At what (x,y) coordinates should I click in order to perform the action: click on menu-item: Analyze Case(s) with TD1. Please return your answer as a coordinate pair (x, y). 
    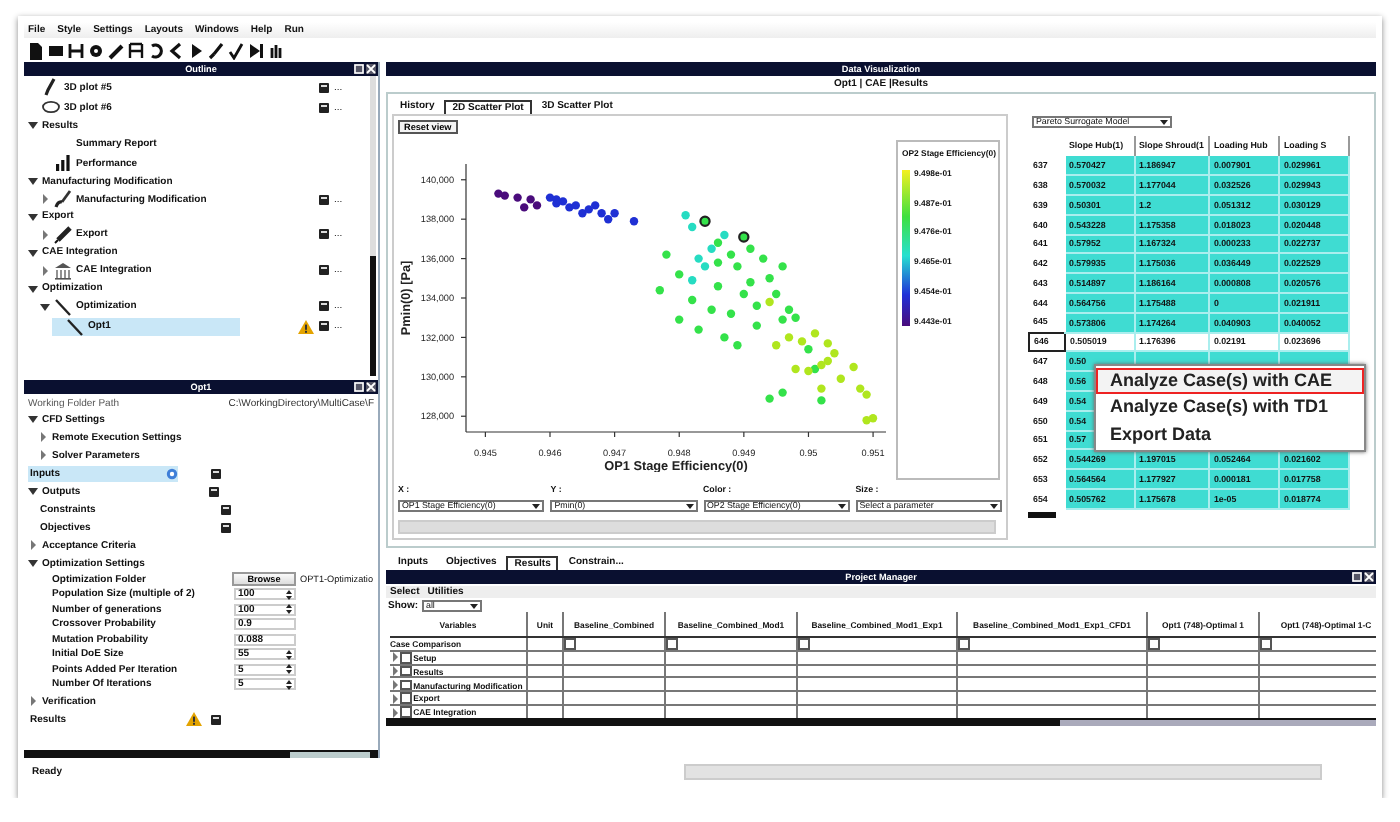
    Looking at the image, I should click on (1230, 408).